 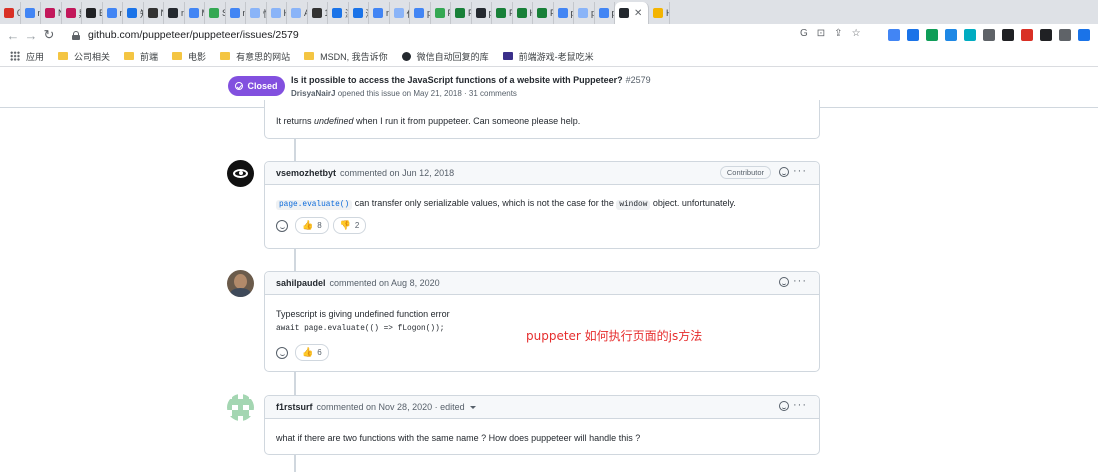 I want to click on install-icon: ⊡, so click(x=821, y=33).